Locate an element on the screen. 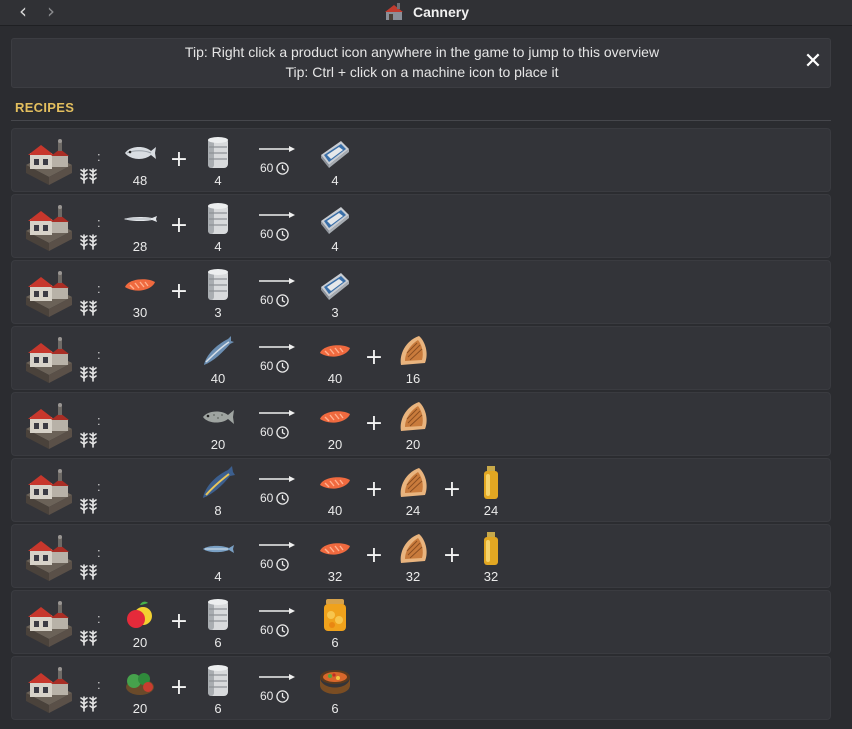 This screenshot has height=729, width=852. recipe-row: : 20 60 20 +20 is located at coordinates (421, 424).